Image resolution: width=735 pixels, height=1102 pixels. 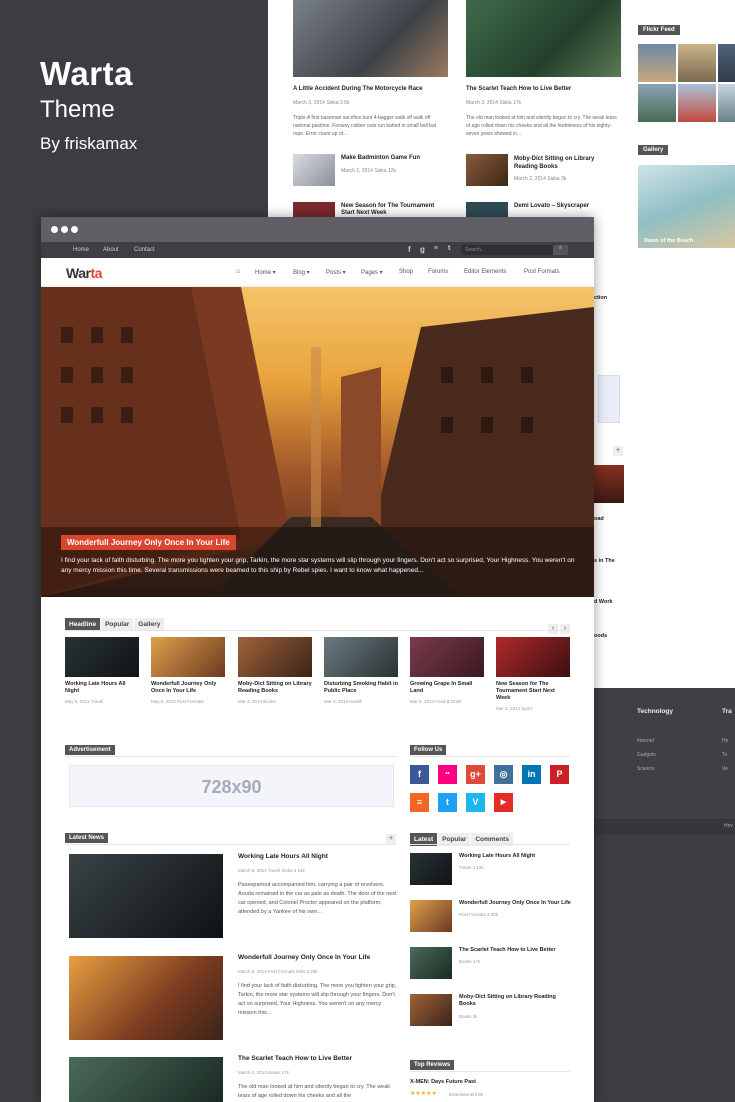 I want to click on google-plus-icon: g+, so click(x=475, y=774).